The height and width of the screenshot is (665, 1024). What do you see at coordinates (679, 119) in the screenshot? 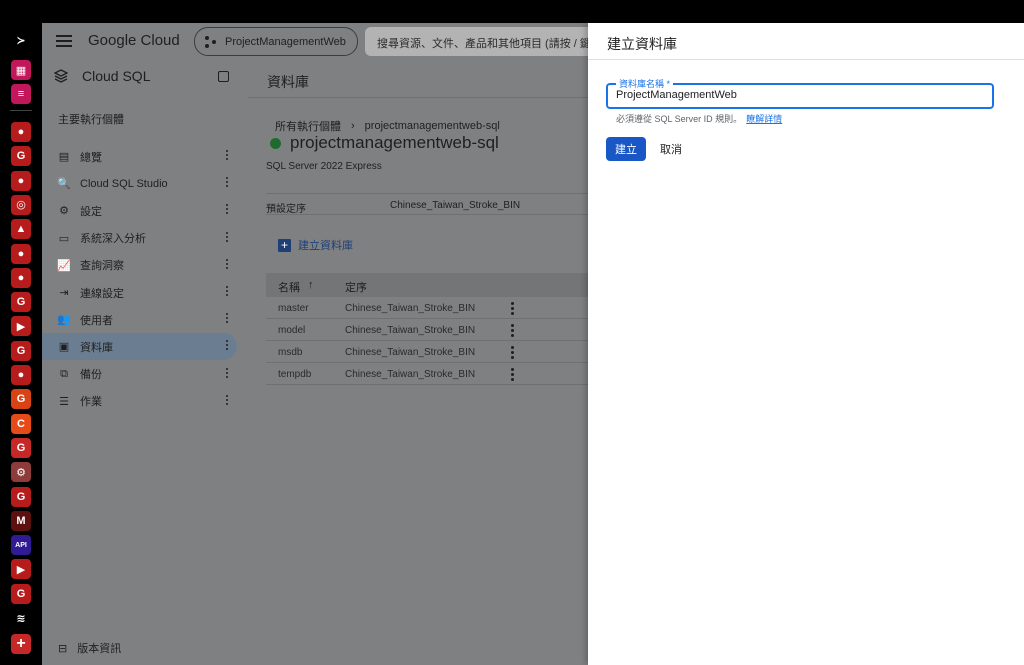
I see `field-hint-text: 必須遵從 SQL Server ID 規則。` at bounding box center [679, 119].